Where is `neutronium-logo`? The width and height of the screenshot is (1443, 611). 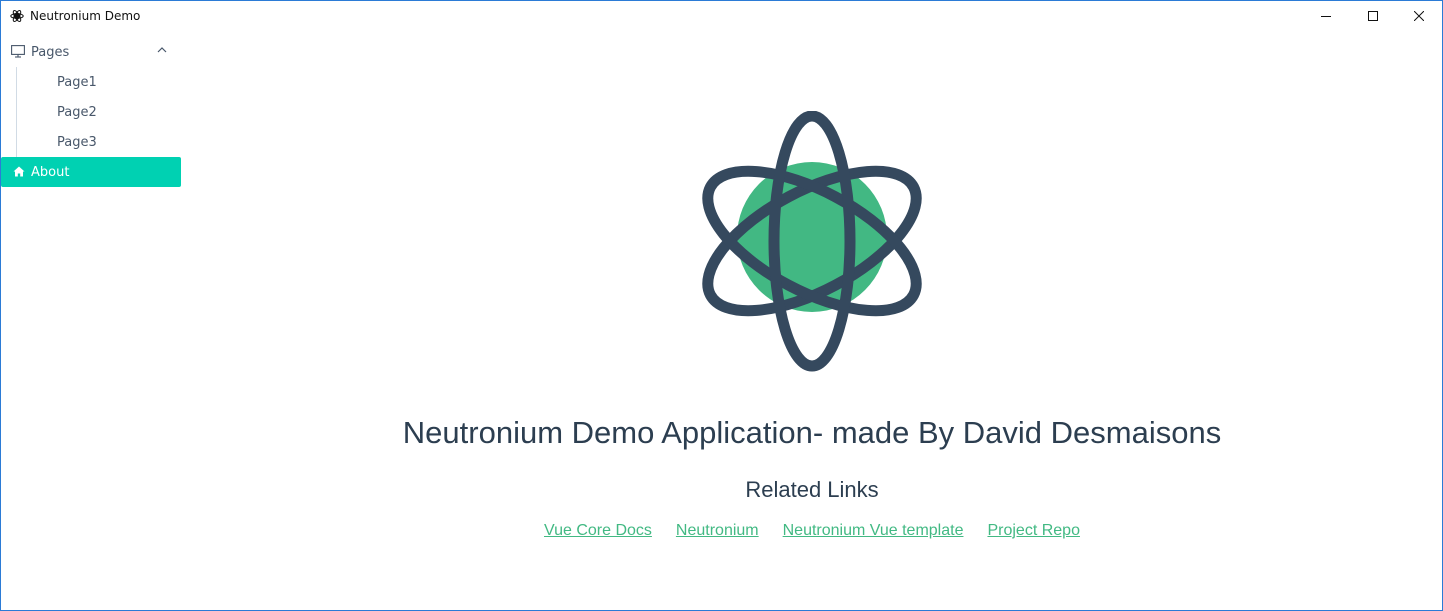
neutronium-logo is located at coordinates (812, 241).